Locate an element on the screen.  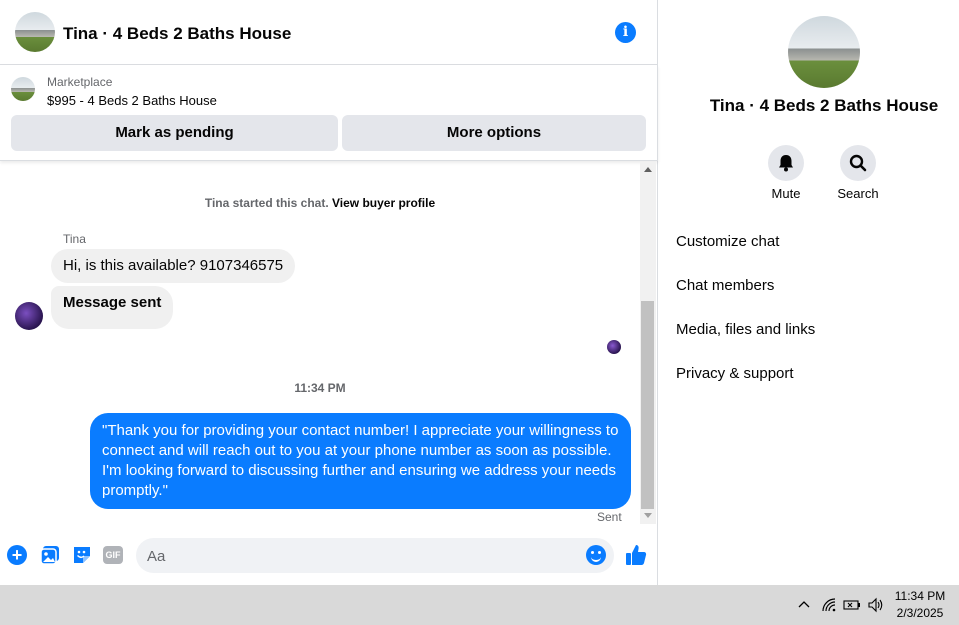
plus-icon: + is located at coordinates (17, 555).